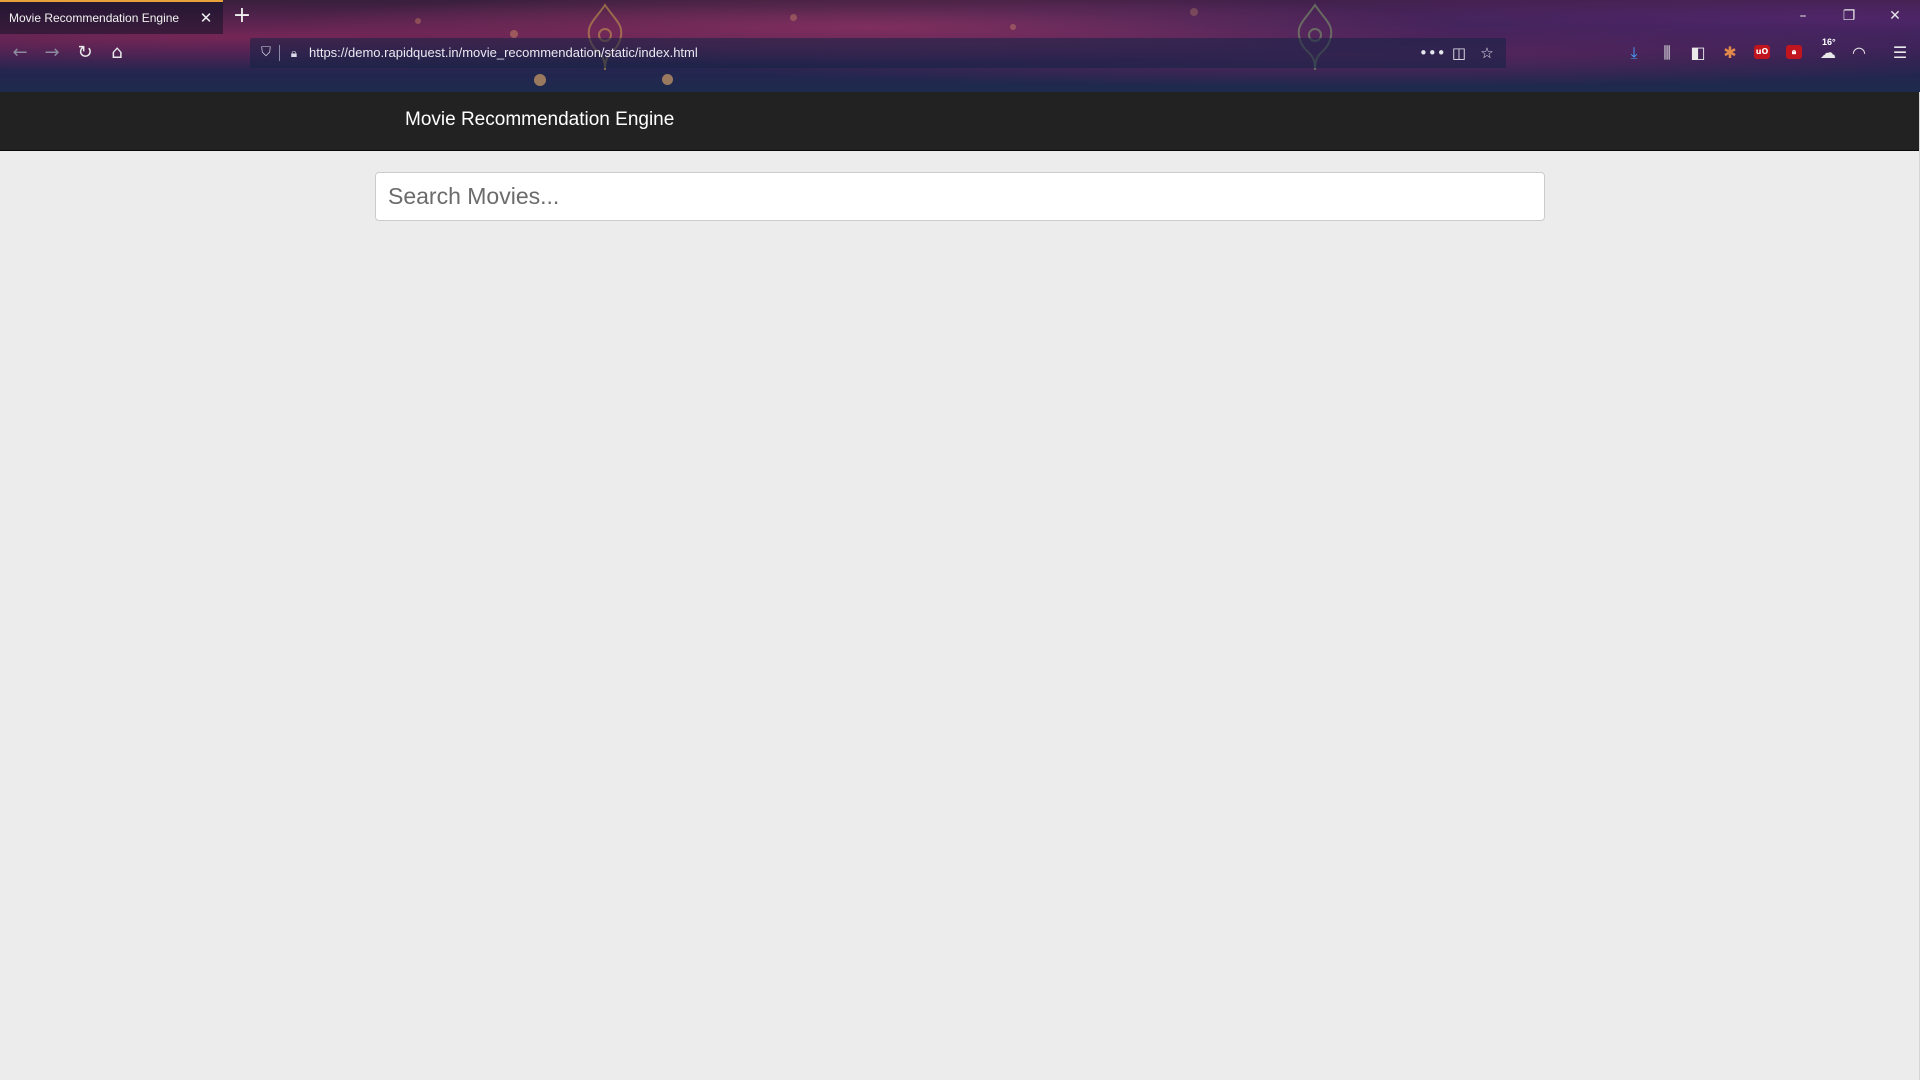 This screenshot has width=1920, height=1080. What do you see at coordinates (1803, 16) in the screenshot?
I see `minimize-icon: –` at bounding box center [1803, 16].